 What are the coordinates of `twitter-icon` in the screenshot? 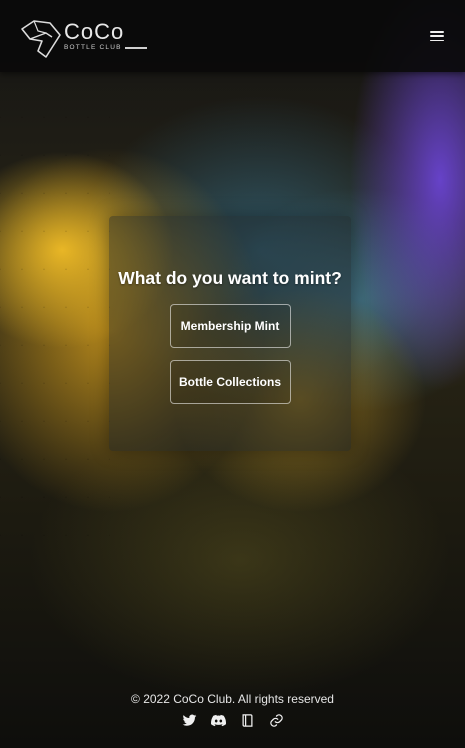 It's located at (189, 720).